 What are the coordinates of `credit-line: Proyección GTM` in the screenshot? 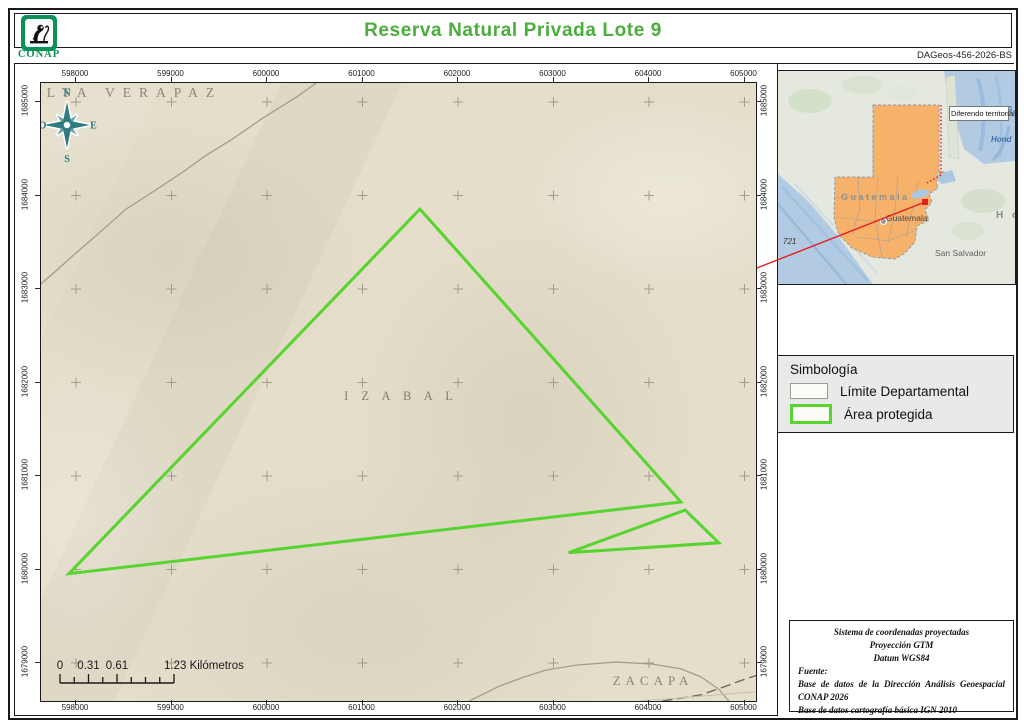 It's located at (901, 645).